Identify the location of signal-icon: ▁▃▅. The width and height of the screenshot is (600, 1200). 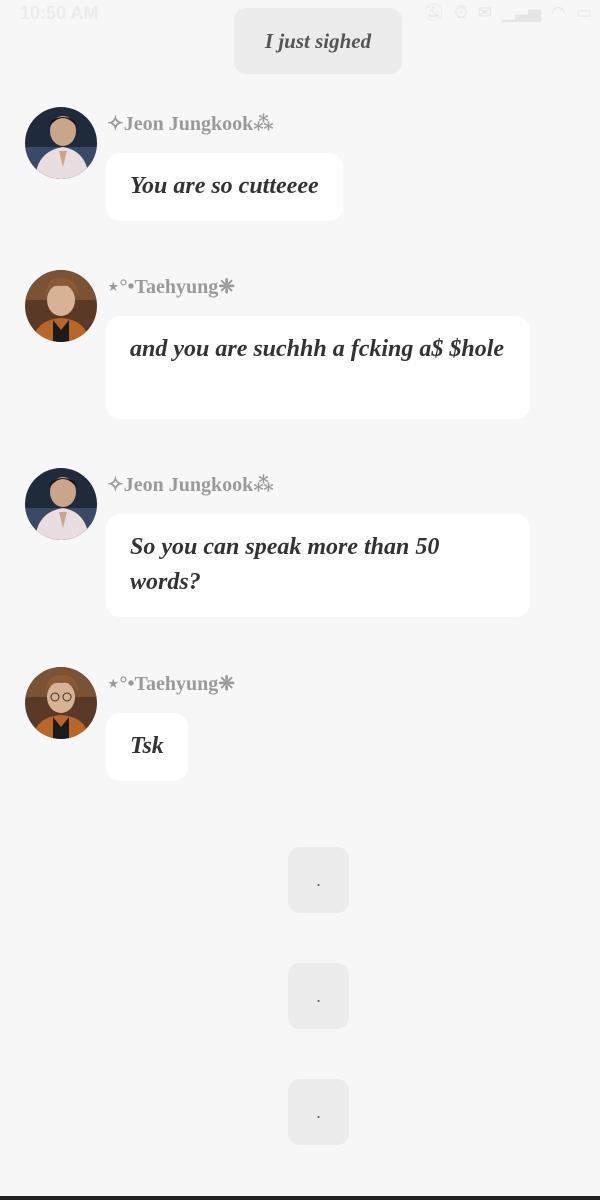
(521, 13).